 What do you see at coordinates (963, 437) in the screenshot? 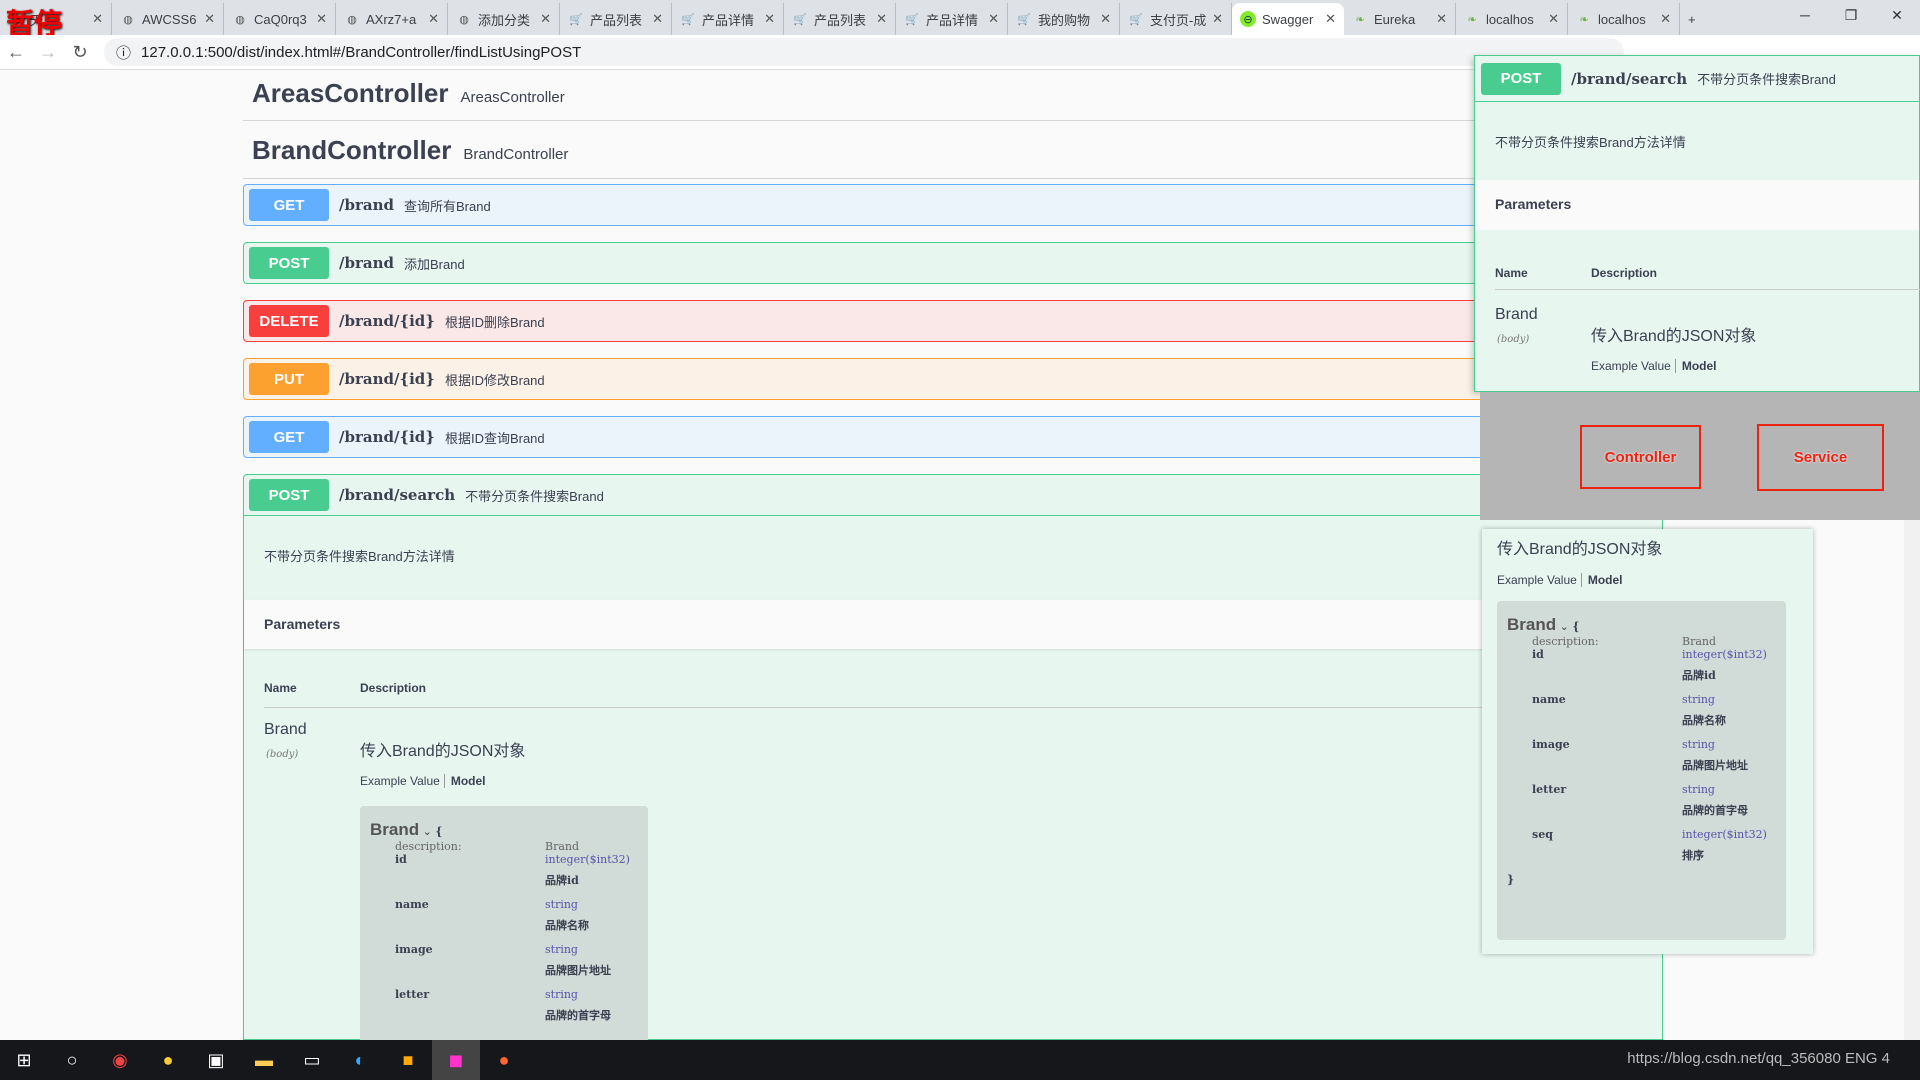
I see `operation-get: GET/brand/{id} 根据ID查询Brand` at bounding box center [963, 437].